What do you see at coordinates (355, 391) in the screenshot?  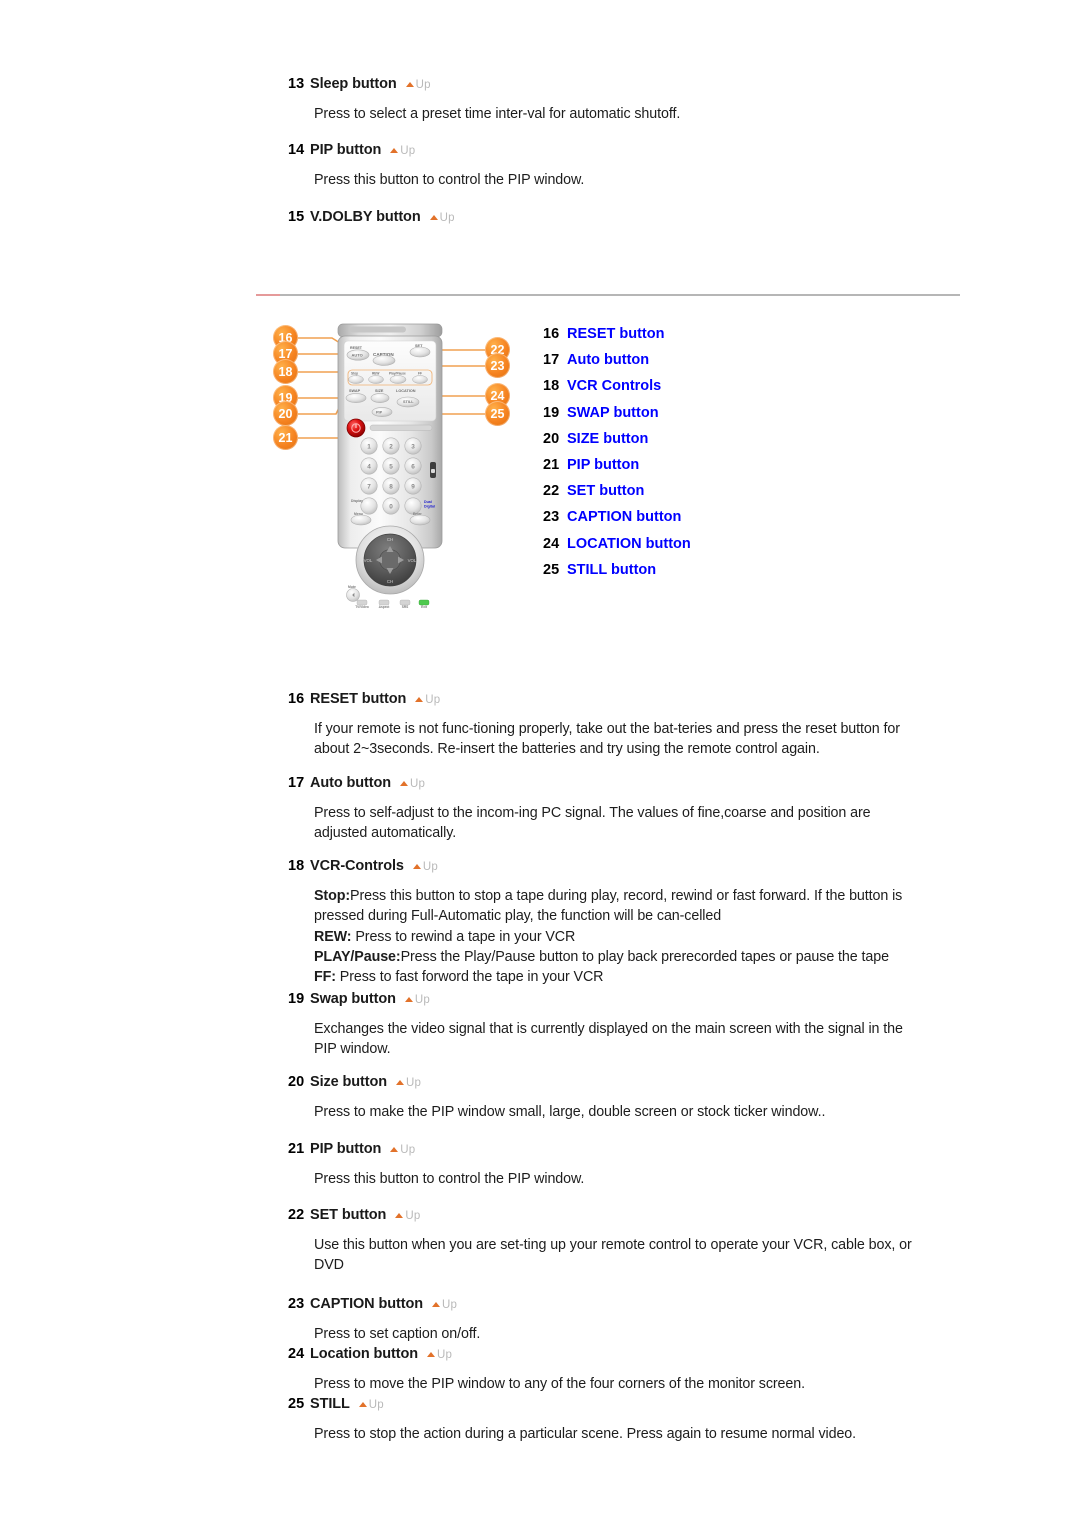 I see `svg-text: SWAP` at bounding box center [355, 391].